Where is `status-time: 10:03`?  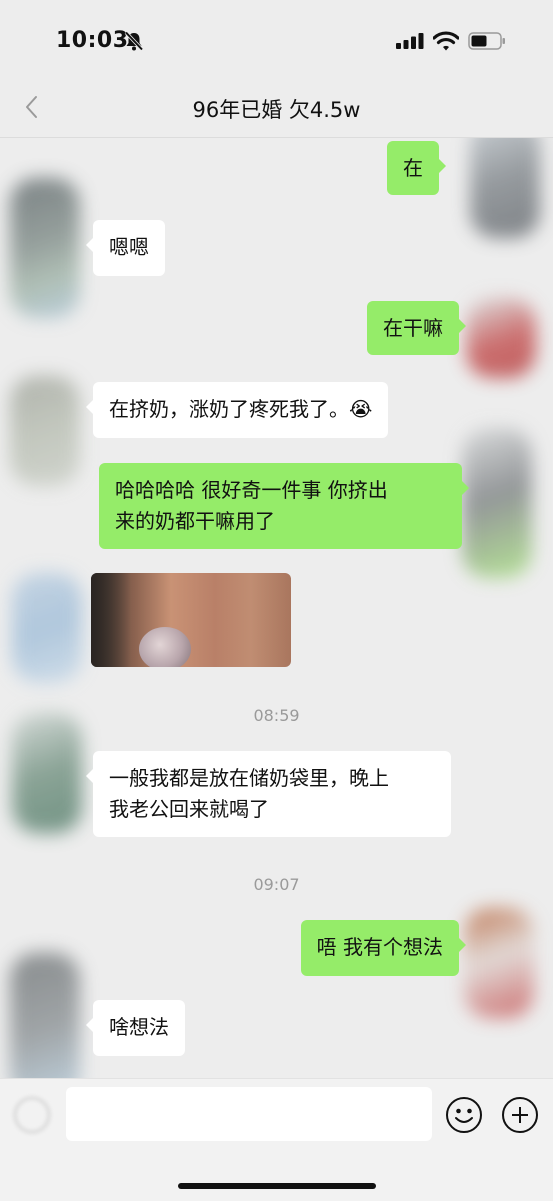
status-time: 10:03 is located at coordinates (92, 40).